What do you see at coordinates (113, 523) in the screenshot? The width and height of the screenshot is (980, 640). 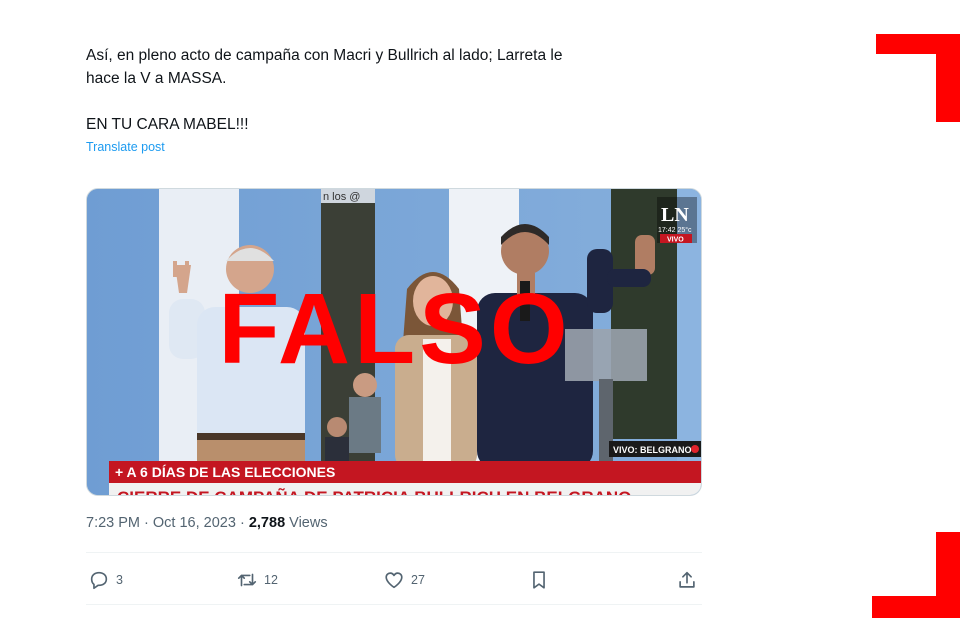 I see `post-time: 7:23 PM` at bounding box center [113, 523].